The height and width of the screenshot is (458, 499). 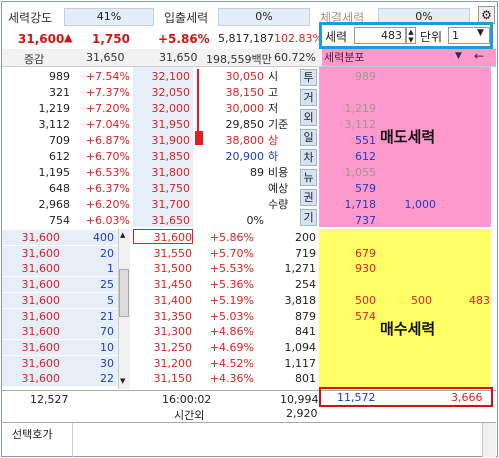 I want to click on tab-4: 차, so click(x=308, y=157).